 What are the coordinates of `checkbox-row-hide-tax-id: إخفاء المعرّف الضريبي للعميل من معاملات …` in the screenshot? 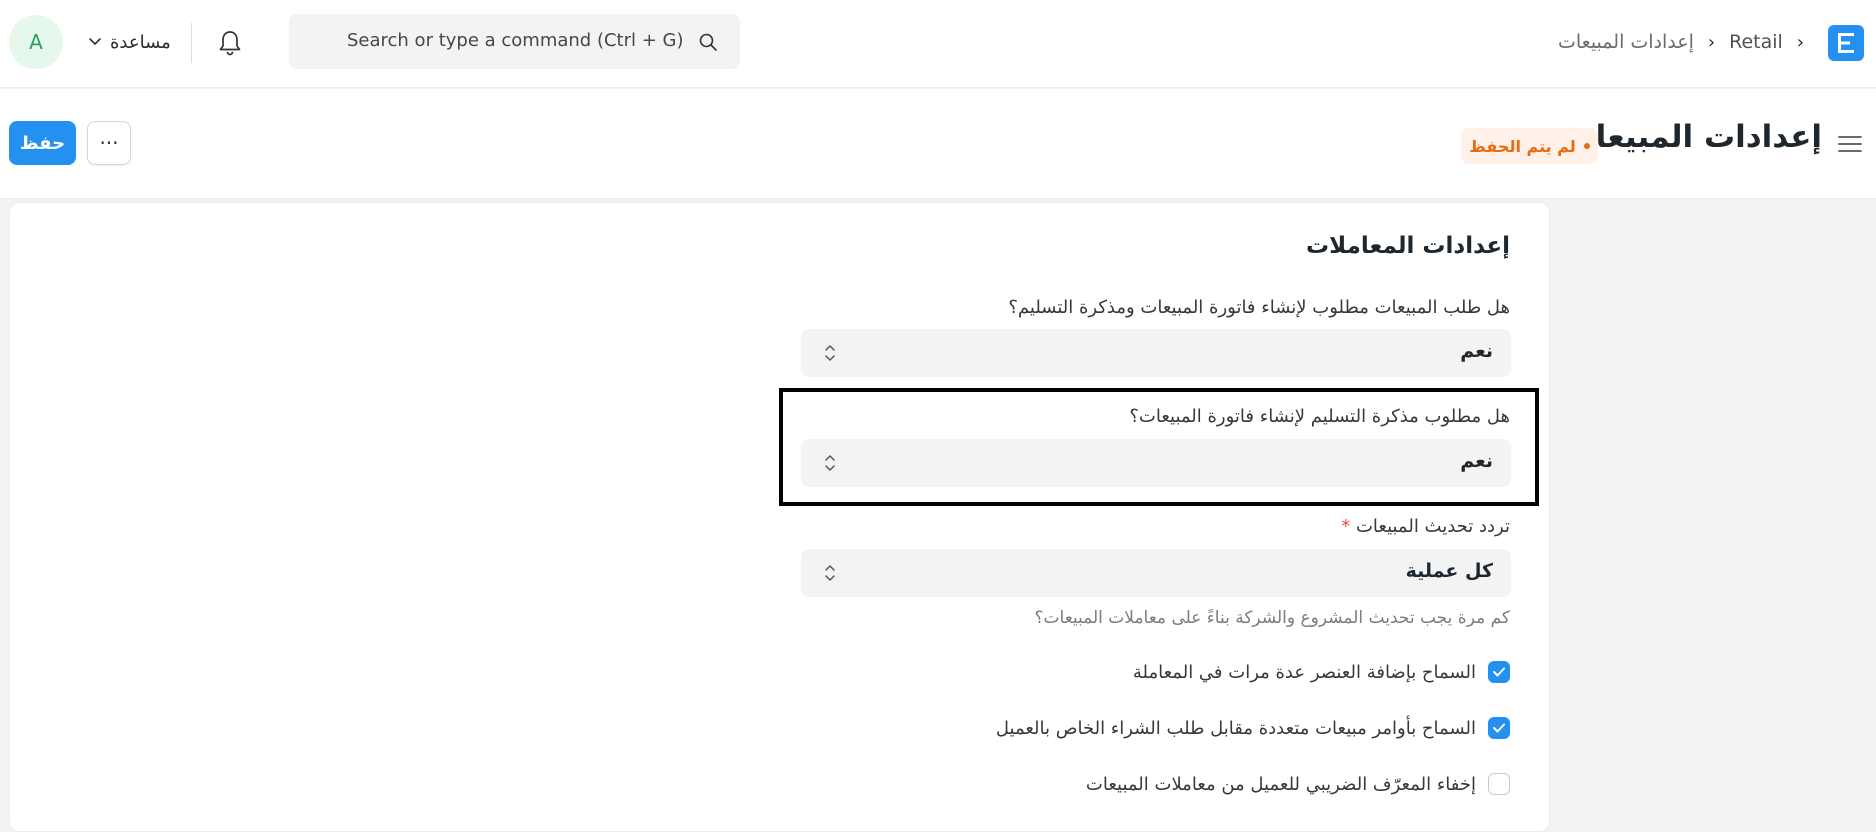 It's located at (1298, 784).